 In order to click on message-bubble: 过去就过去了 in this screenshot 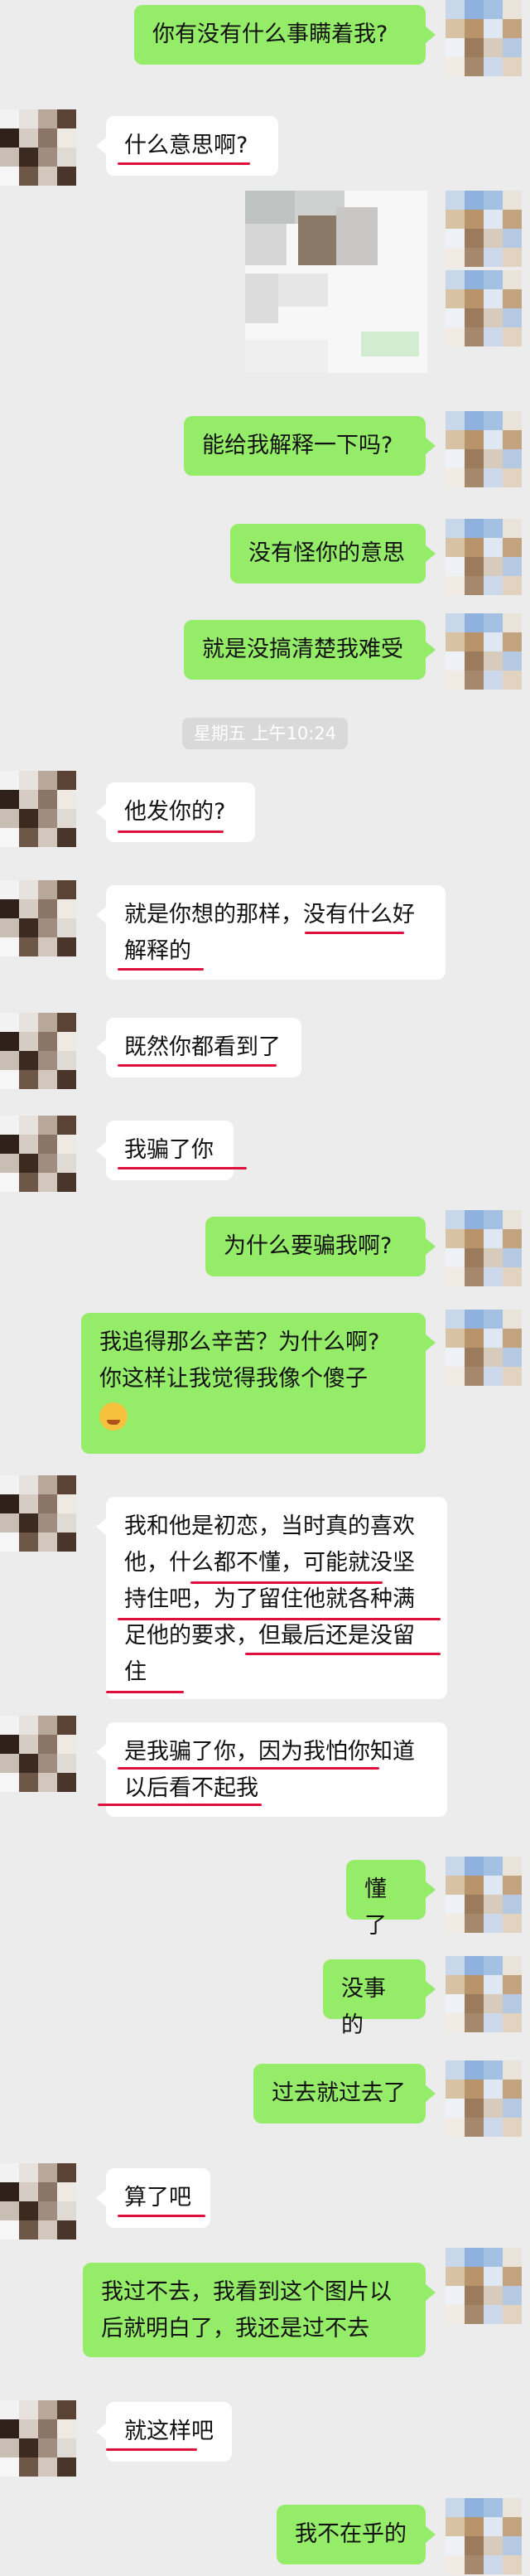, I will do `click(344, 2093)`.